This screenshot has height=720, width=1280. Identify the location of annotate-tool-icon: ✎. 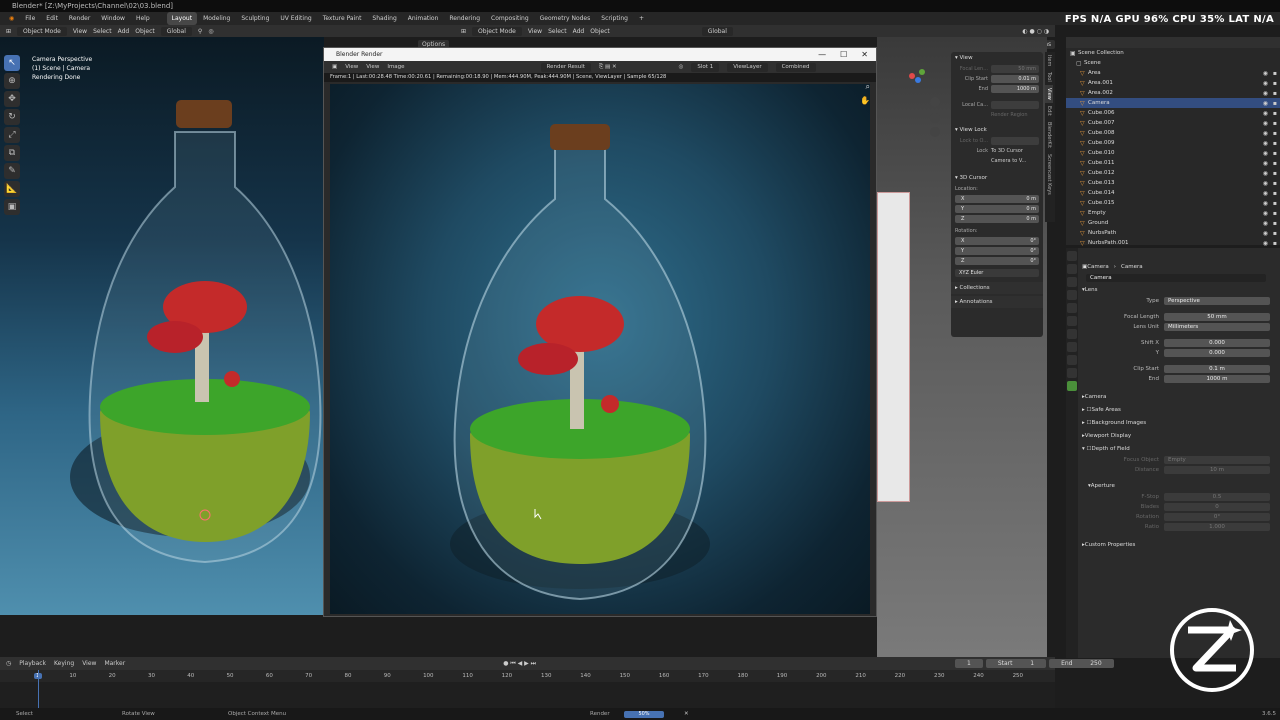
(12, 171).